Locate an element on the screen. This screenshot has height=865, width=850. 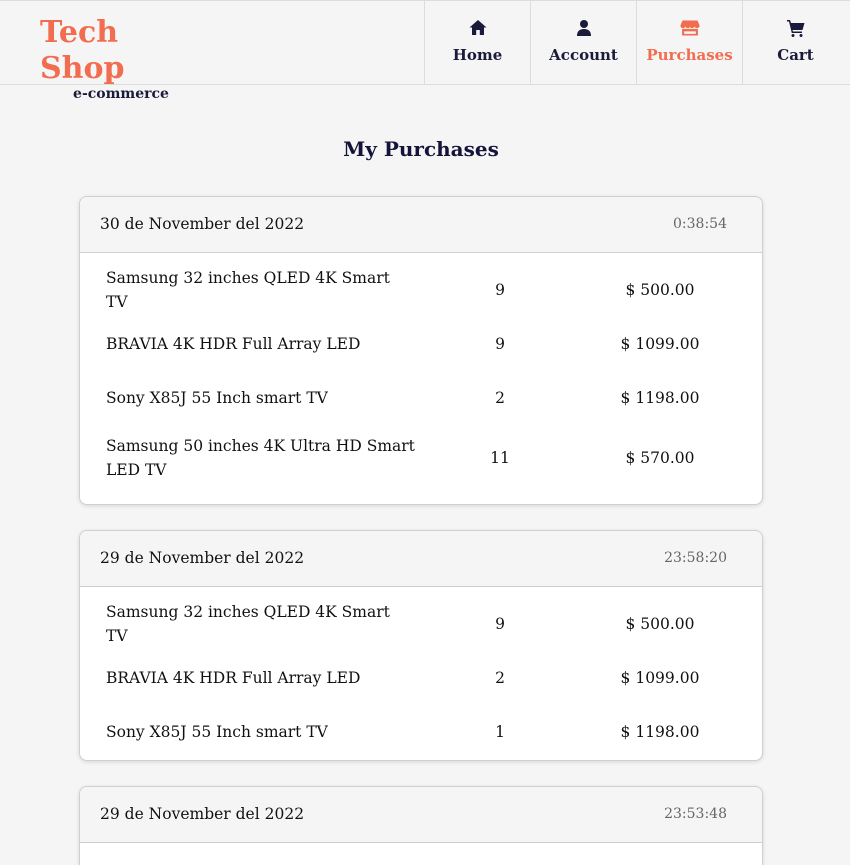
nav-item-home: Home is located at coordinates (477, 43).